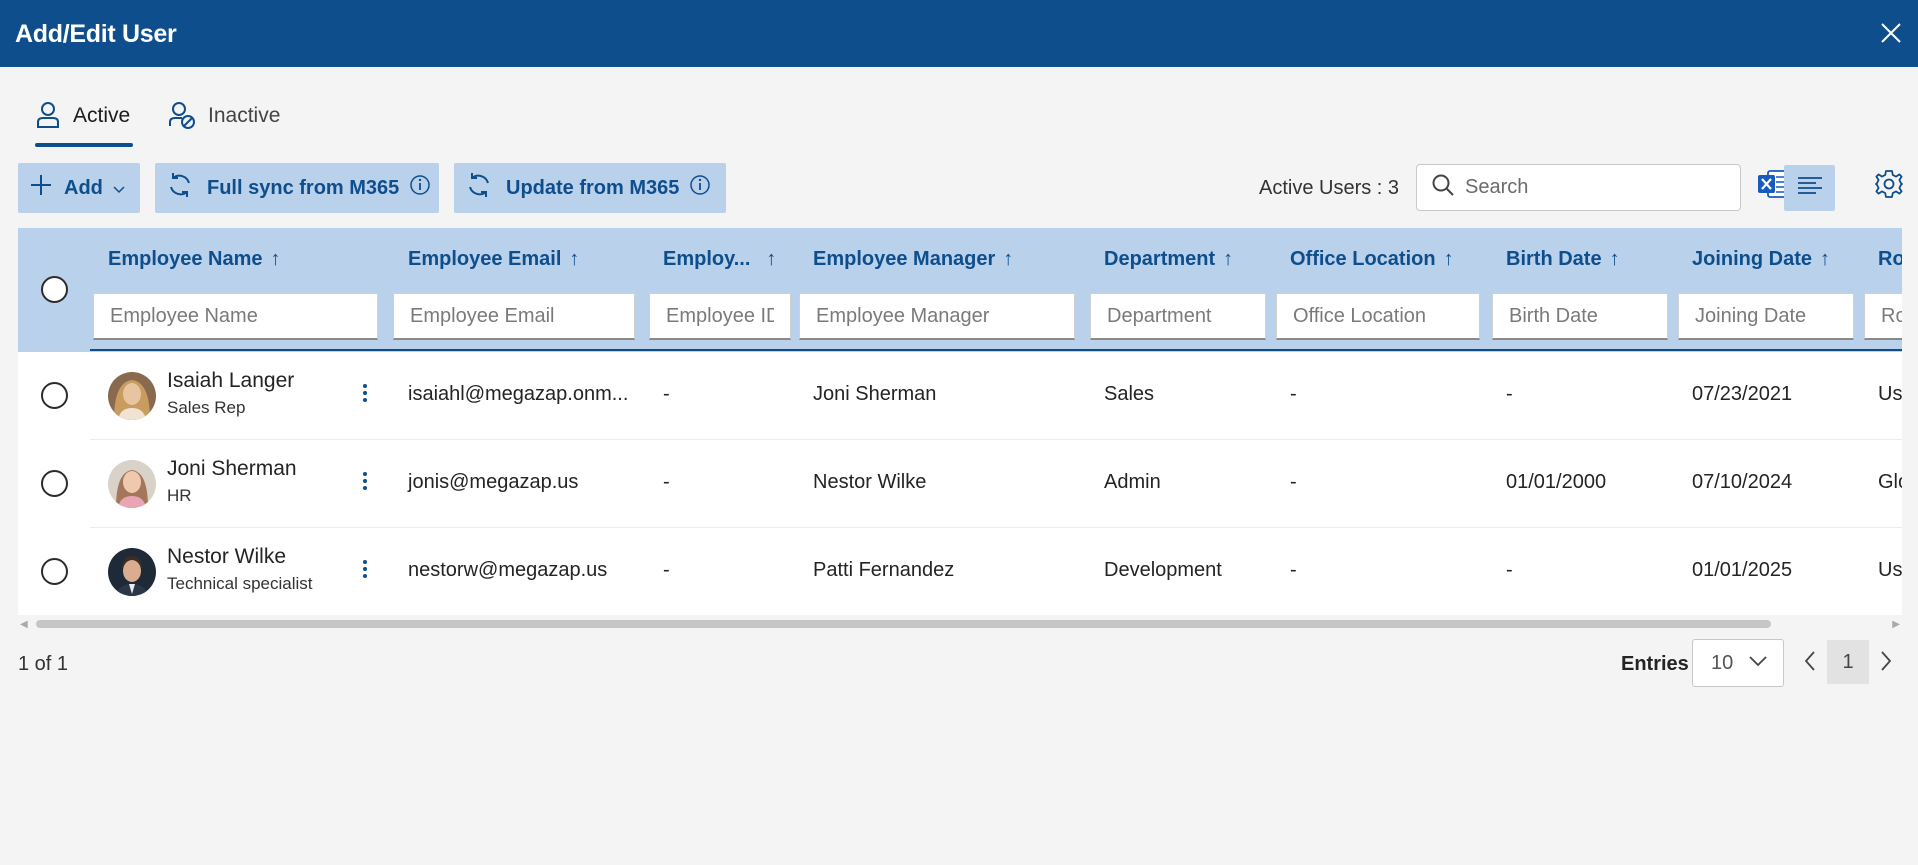  I want to click on cell-email: nestorw@megazap.us, so click(508, 570).